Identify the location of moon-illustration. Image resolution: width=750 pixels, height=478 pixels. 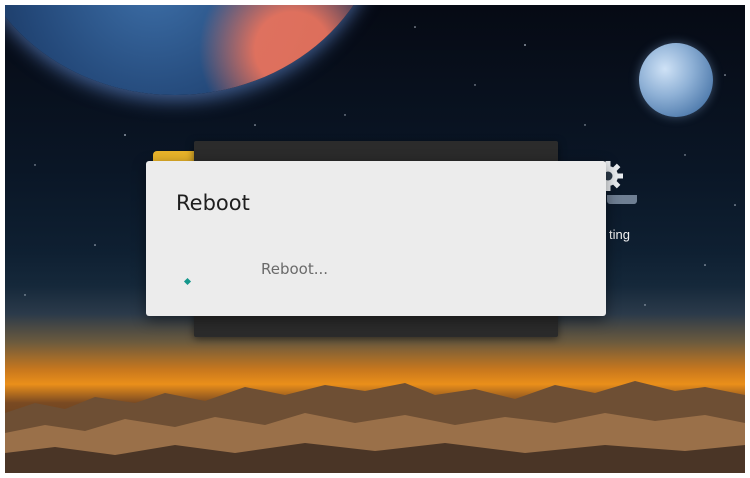
(676, 80).